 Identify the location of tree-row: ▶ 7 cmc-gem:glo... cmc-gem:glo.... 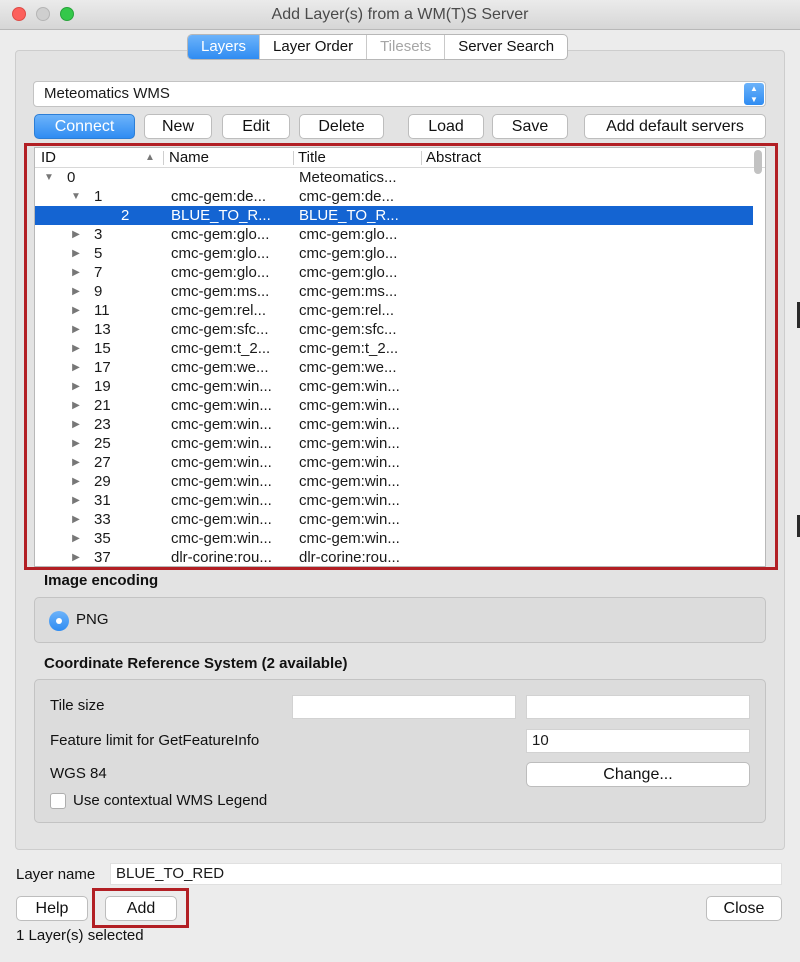
(394, 272).